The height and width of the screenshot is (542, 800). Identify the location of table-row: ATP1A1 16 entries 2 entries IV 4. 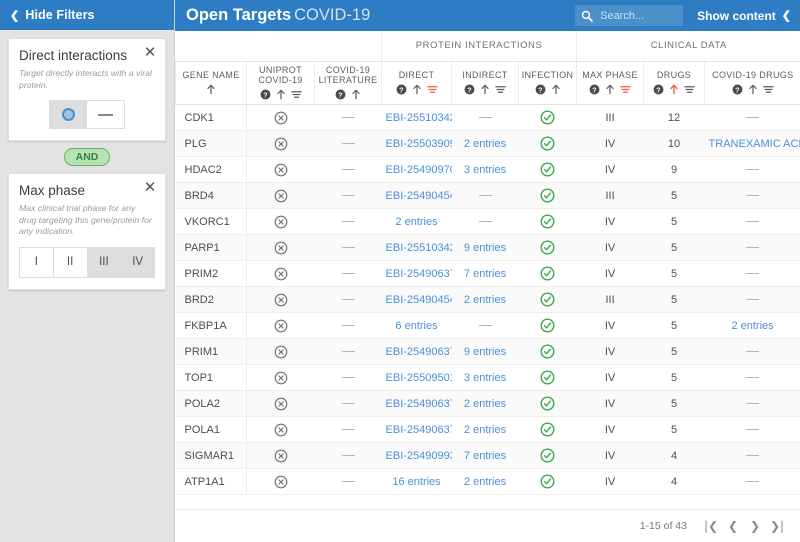
(487, 482).